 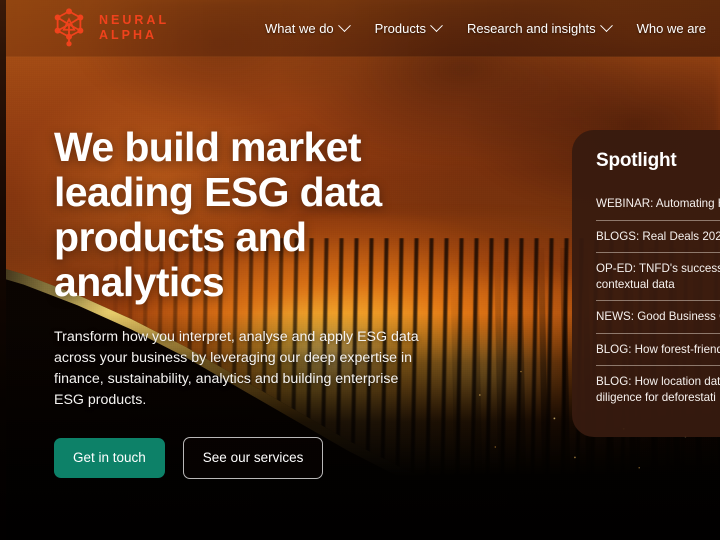 I want to click on hero-cta-group: Get in touch See our services, so click(x=269, y=458).